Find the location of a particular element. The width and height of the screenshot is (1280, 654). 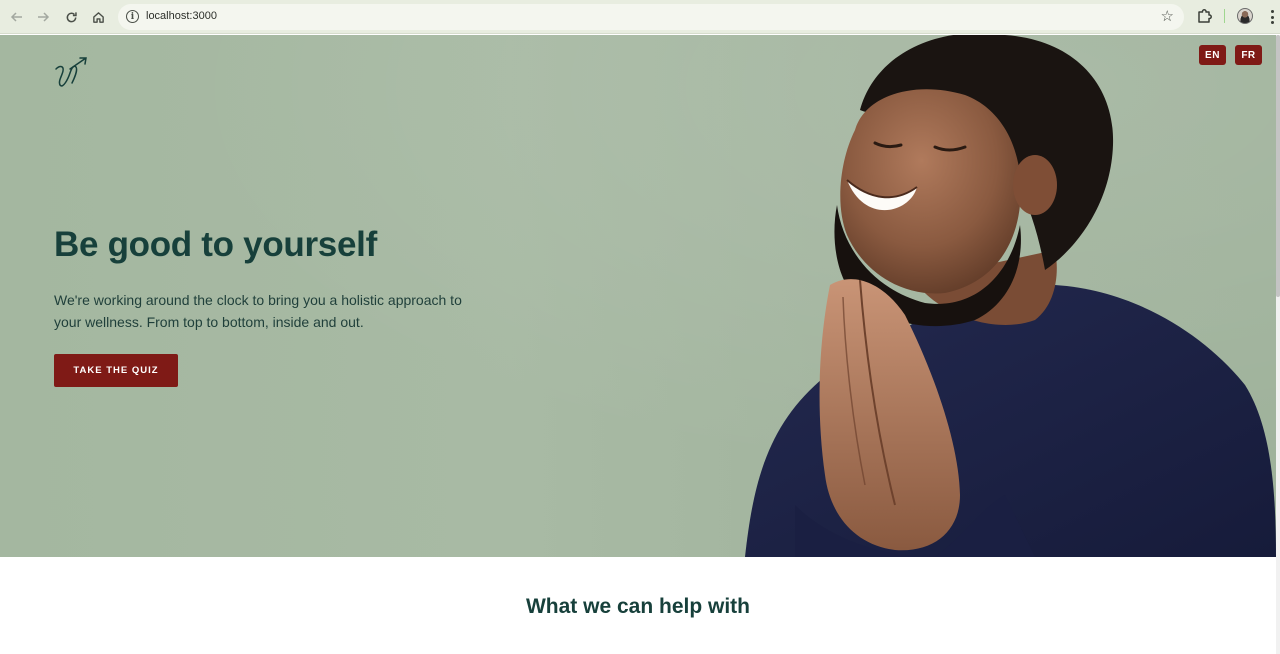

back-button is located at coordinates (17, 17).